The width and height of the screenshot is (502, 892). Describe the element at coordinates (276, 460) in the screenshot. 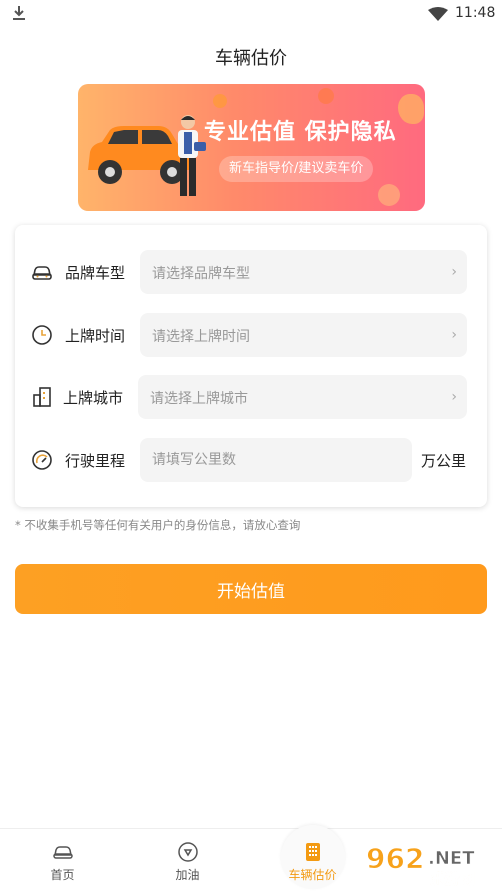

I see `mileage-input` at that location.